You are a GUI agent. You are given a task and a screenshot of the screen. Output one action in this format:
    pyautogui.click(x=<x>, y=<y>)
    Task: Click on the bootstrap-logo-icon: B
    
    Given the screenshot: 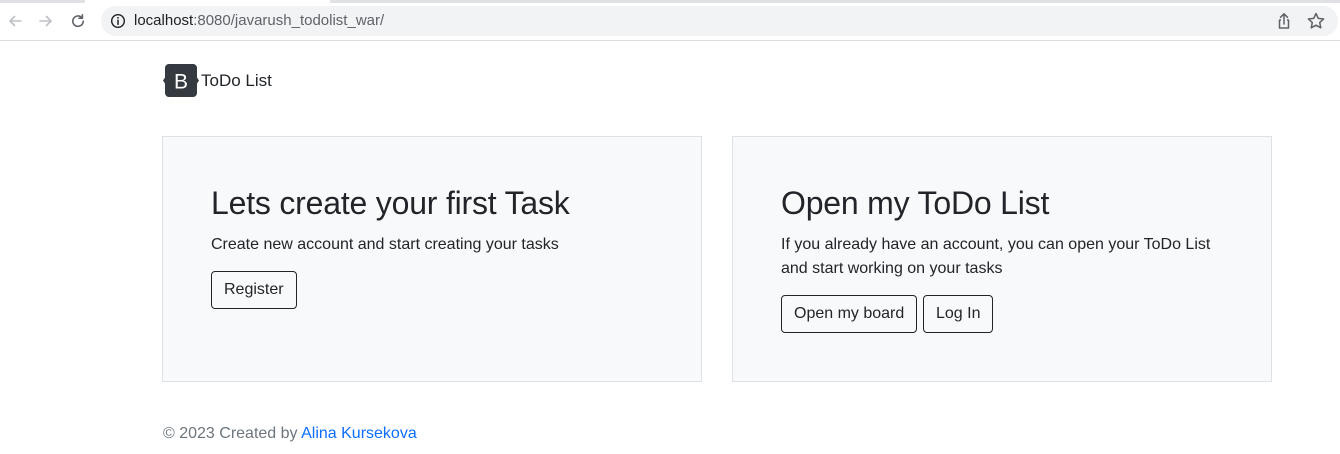 What is the action you would take?
    pyautogui.click(x=181, y=80)
    